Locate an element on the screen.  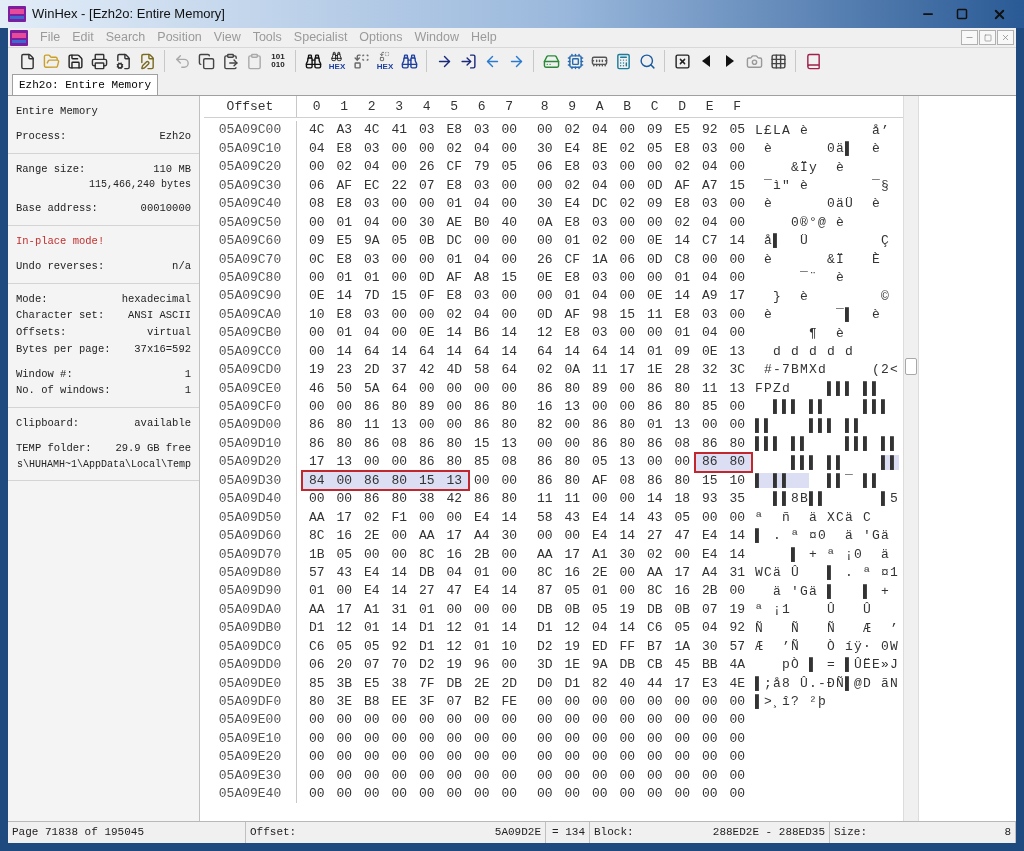
info-label: Mode: is located at coordinates (32, 299).